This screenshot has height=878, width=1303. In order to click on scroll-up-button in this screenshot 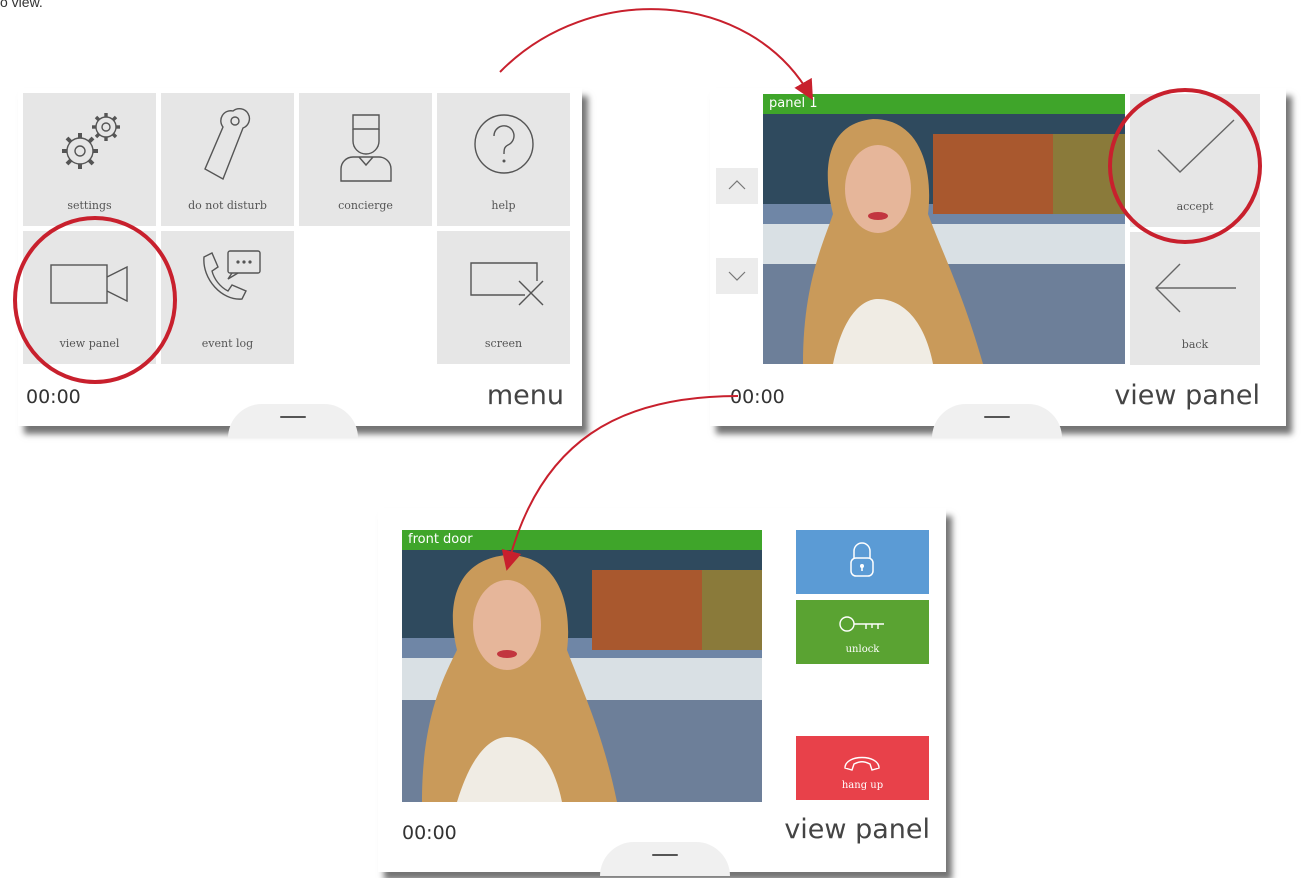, I will do `click(737, 186)`.